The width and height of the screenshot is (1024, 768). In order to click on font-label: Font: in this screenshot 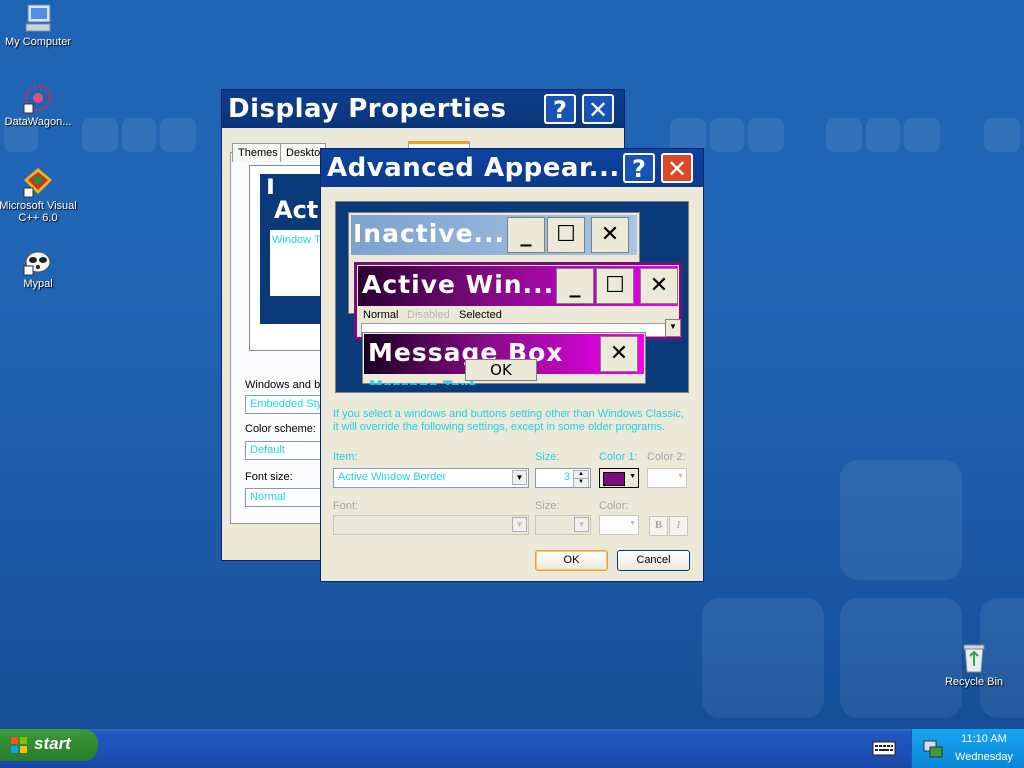, I will do `click(346, 506)`.